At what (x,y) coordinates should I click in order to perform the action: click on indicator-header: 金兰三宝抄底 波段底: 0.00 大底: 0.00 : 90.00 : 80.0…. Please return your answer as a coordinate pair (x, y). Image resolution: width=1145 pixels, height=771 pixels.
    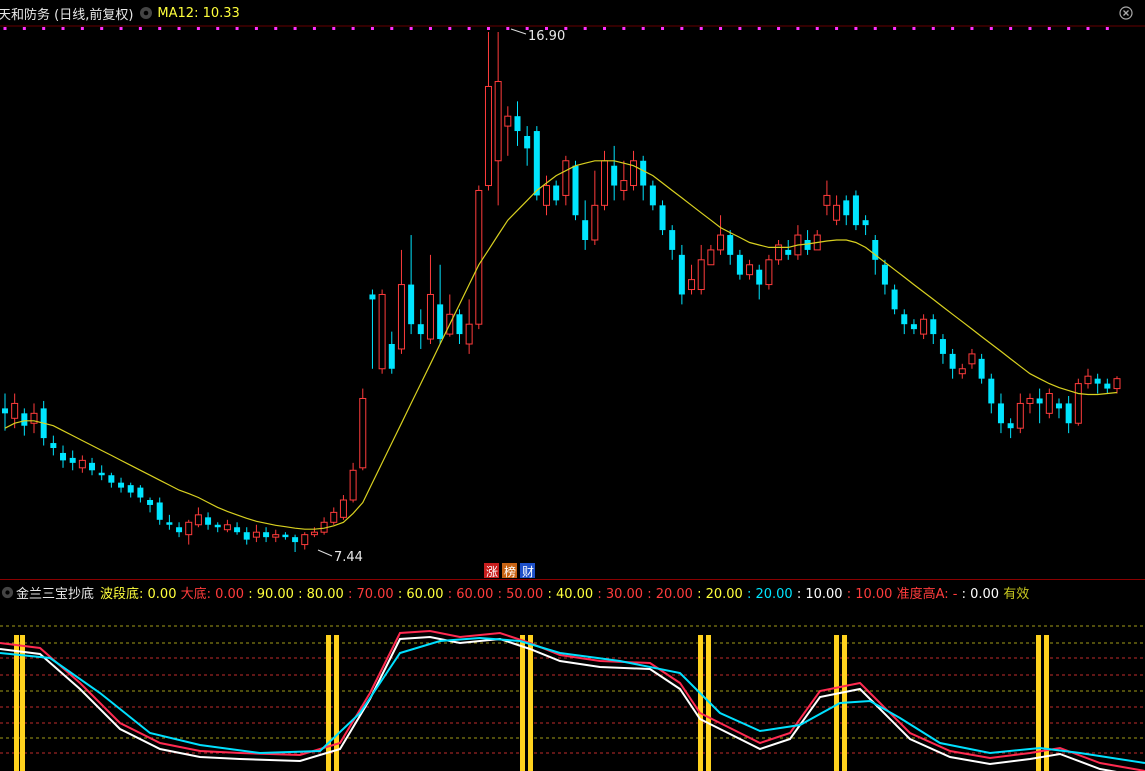
    Looking at the image, I should click on (572, 592).